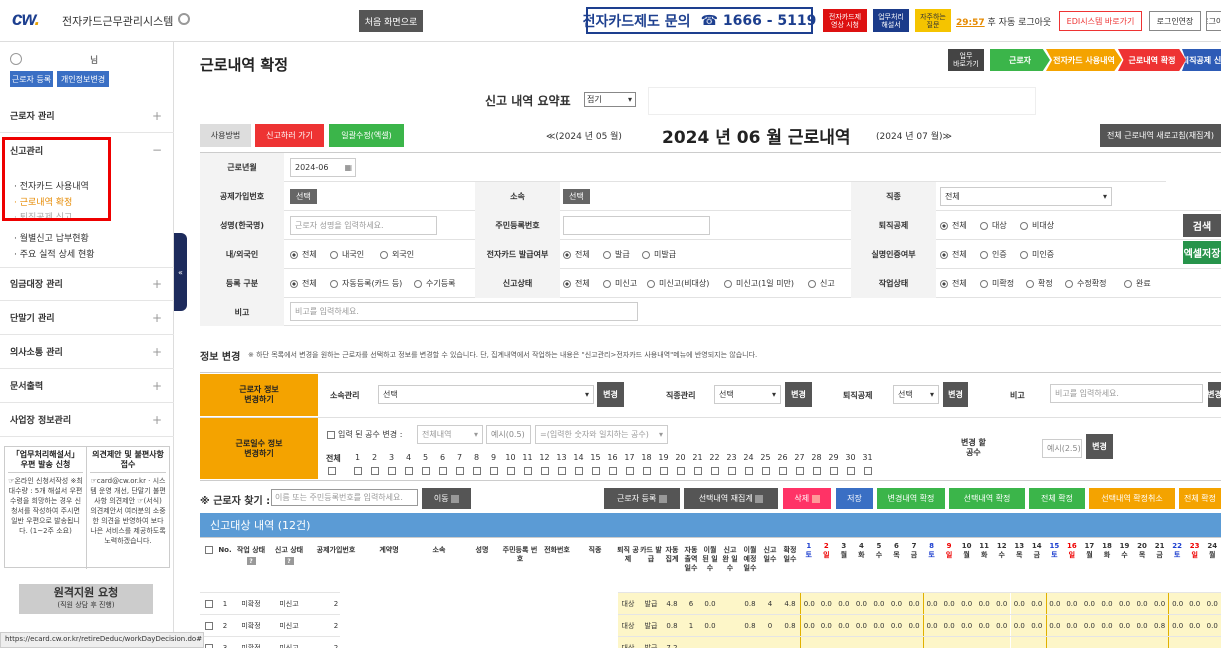 The width and height of the screenshot is (1221, 648). I want to click on sub-performance: · 주요 실적 상세 현황, so click(54, 253).